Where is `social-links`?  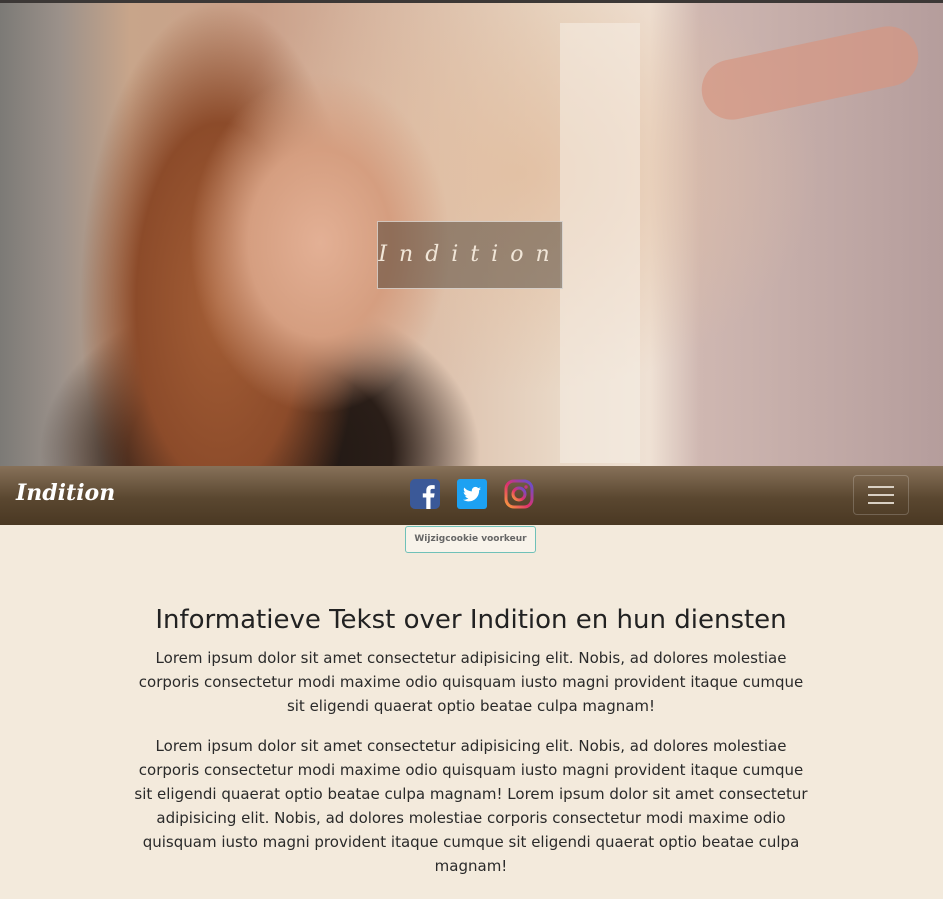 social-links is located at coordinates (472, 494).